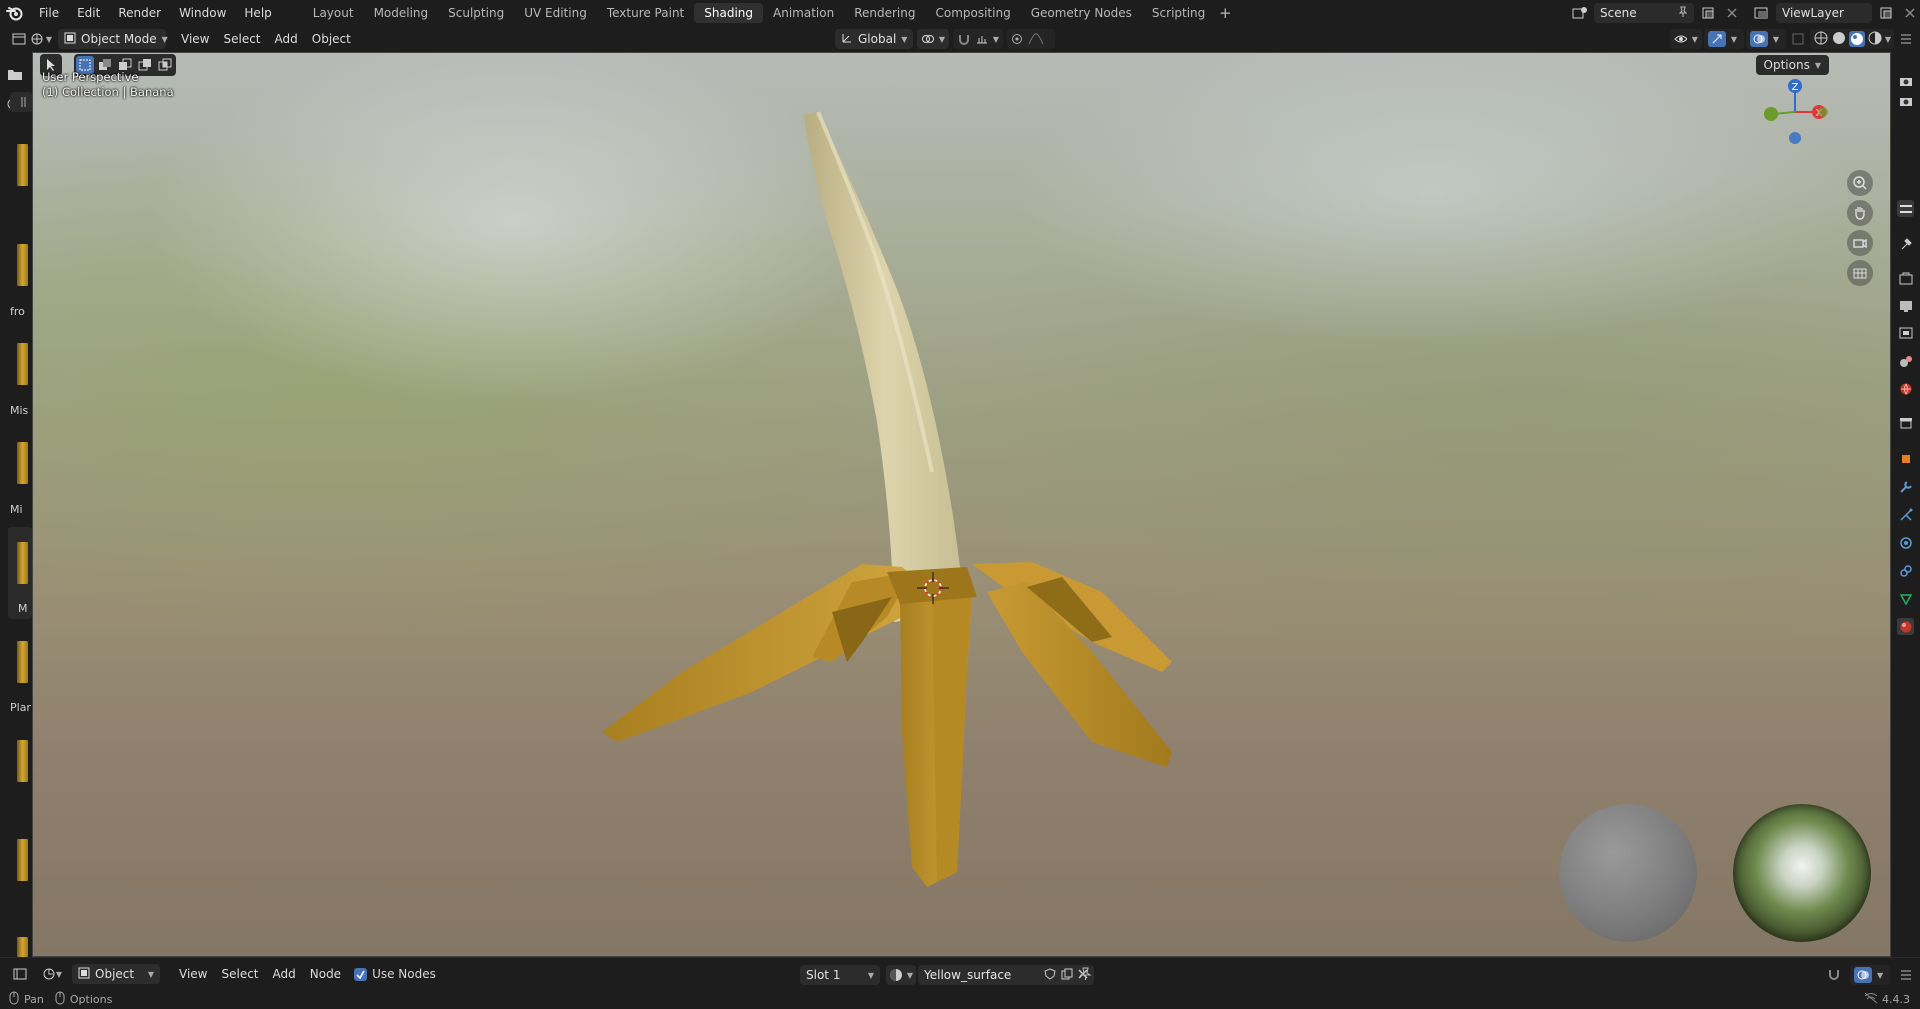  What do you see at coordinates (195, 39) in the screenshot?
I see `viewport-menu-view: View` at bounding box center [195, 39].